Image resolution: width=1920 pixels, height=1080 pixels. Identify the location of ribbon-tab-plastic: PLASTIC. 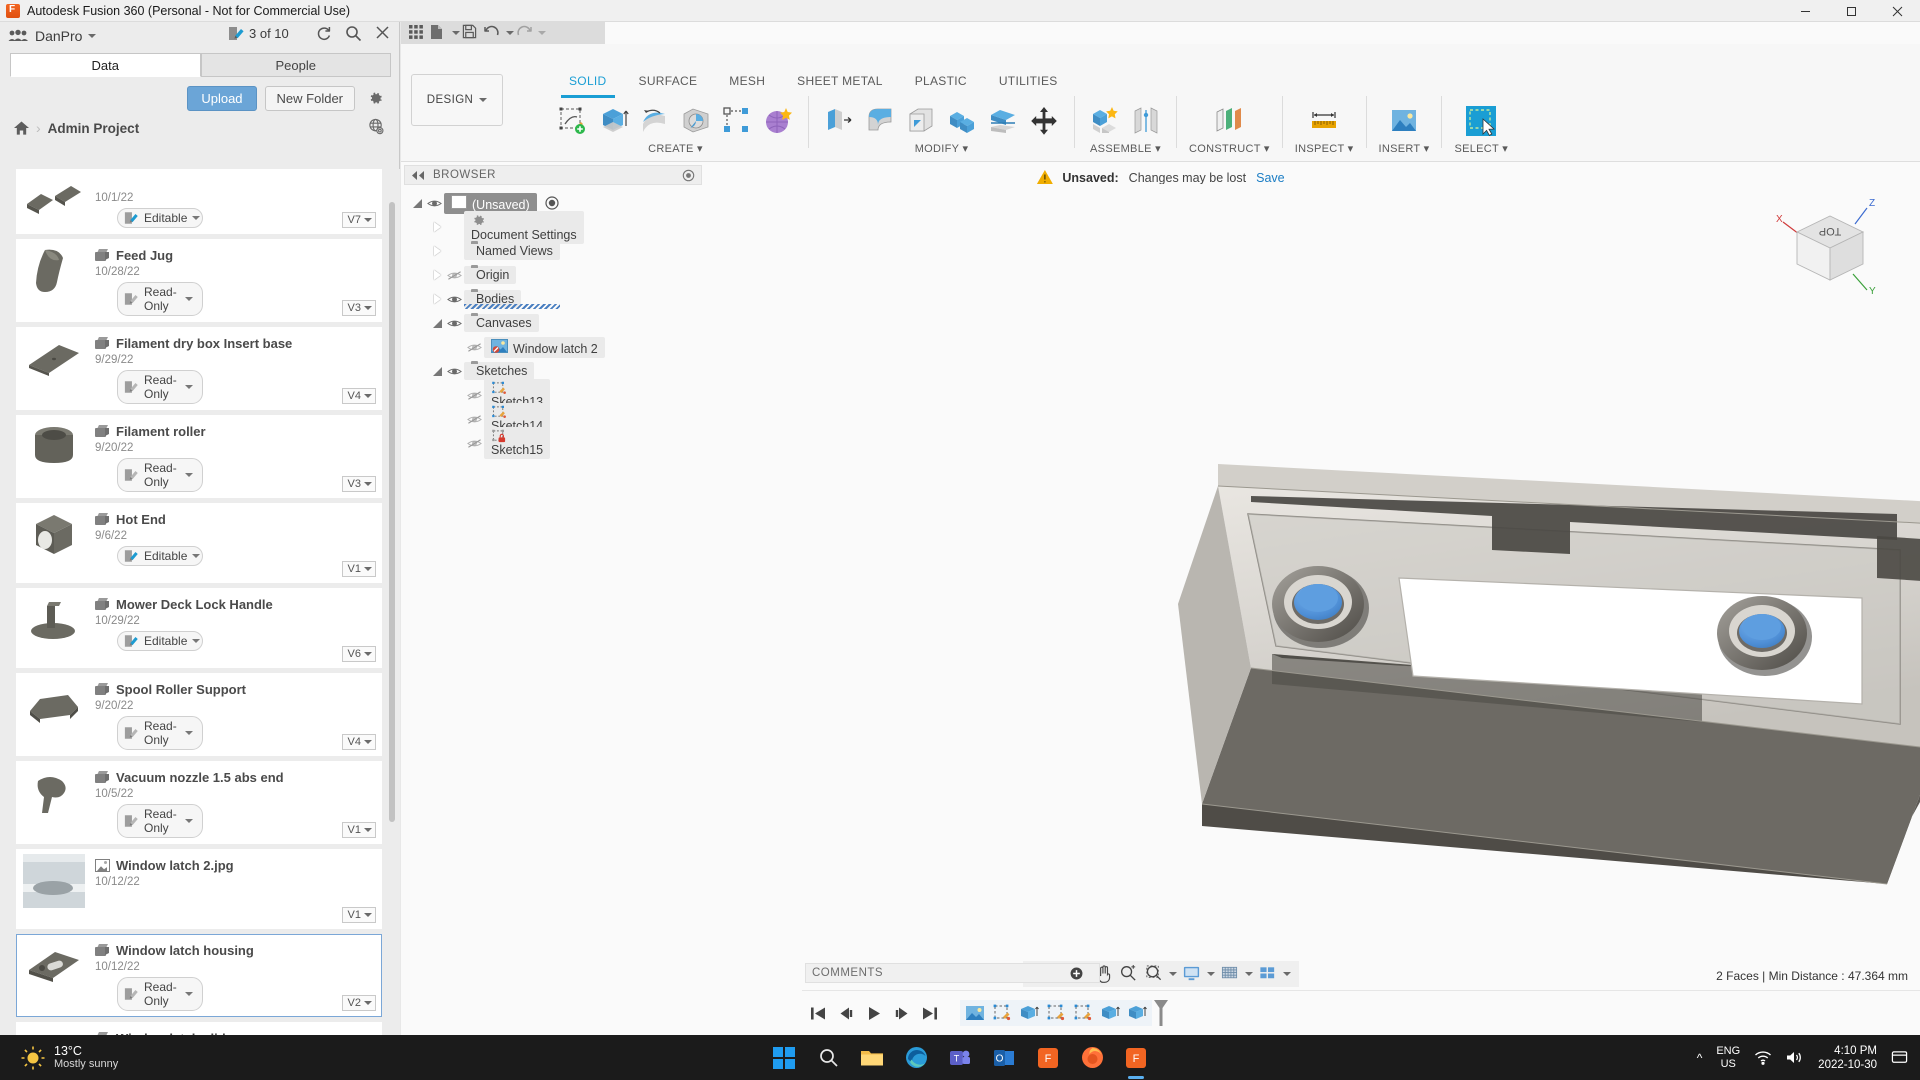
(941, 83).